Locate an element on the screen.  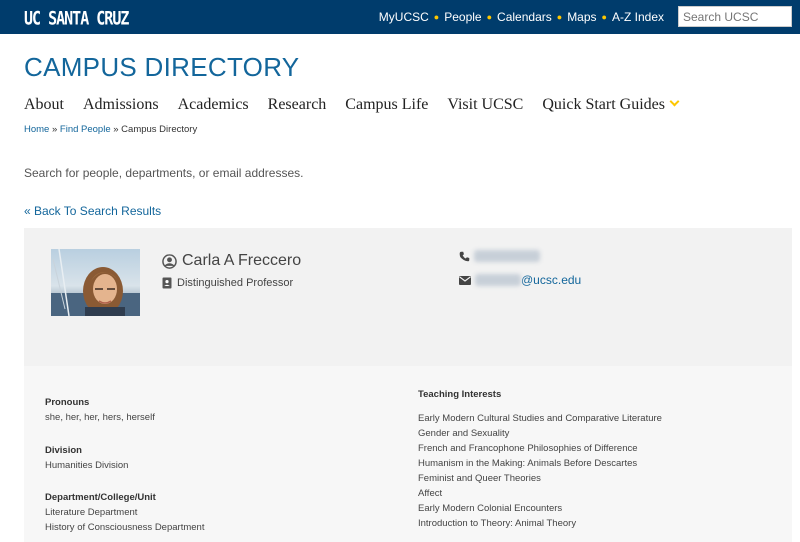
email-row: @ucsc.edu is located at coordinates (520, 280).